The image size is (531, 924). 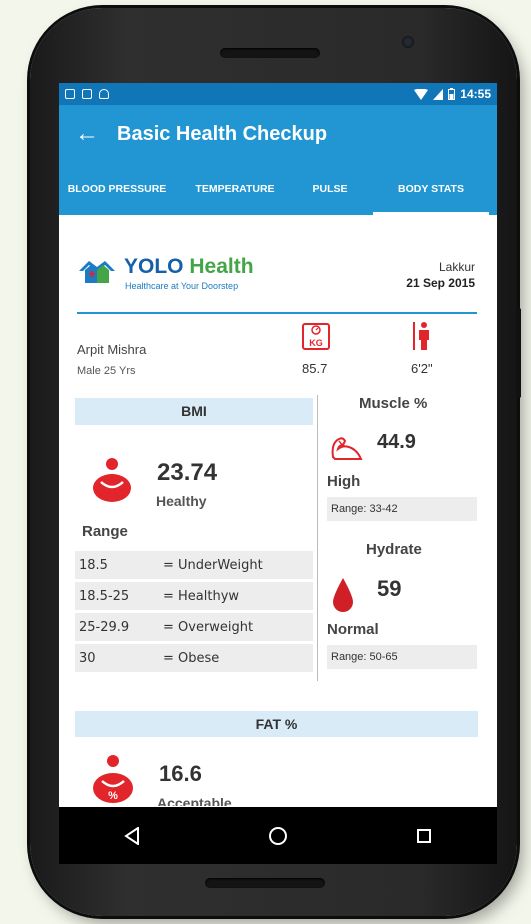 What do you see at coordinates (106, 371) in the screenshot?
I see `patient-demographics: Male 25 Yrs` at bounding box center [106, 371].